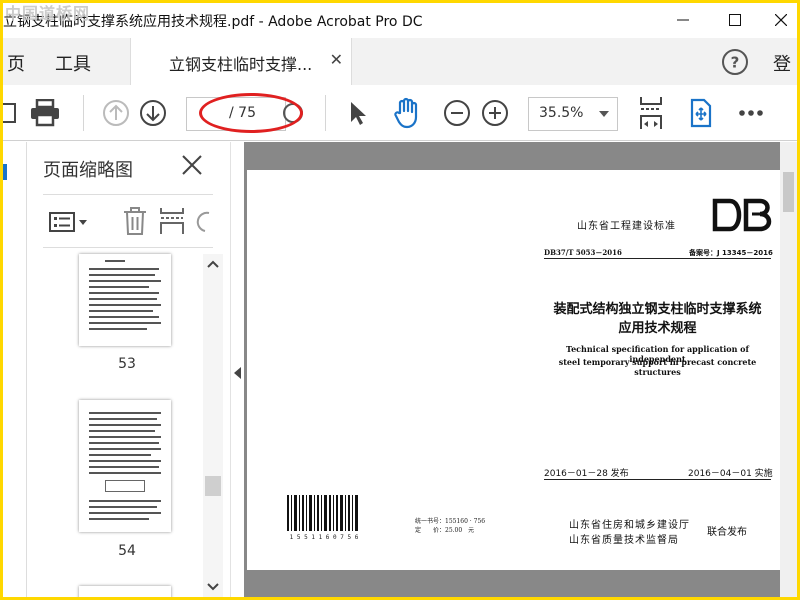  I want to click on document-scrollbar, so click(788, 369).